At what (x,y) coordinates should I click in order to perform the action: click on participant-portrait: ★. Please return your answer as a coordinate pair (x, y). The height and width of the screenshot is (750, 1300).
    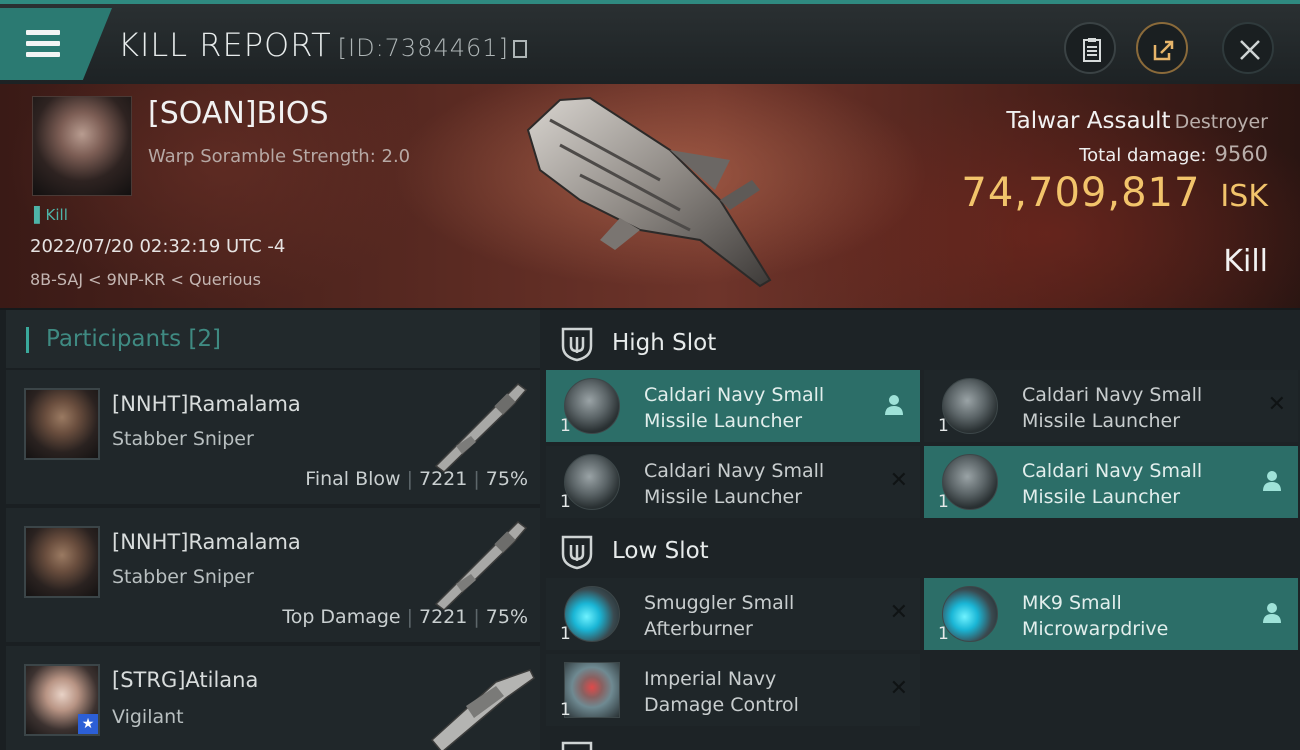
    Looking at the image, I should click on (62, 700).